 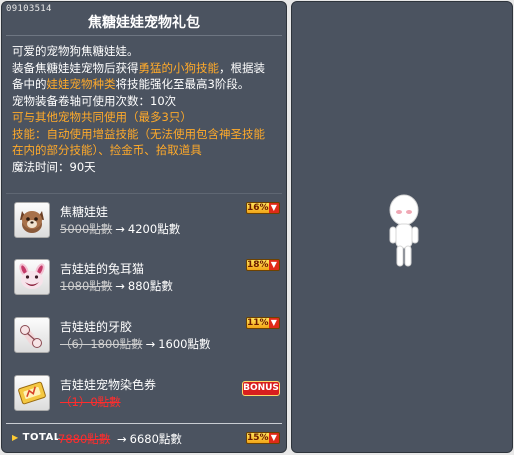 I want to click on total-bar: ▶ TOTAL 7880點數 → 6680點數 15% ▼, so click(x=144, y=437).